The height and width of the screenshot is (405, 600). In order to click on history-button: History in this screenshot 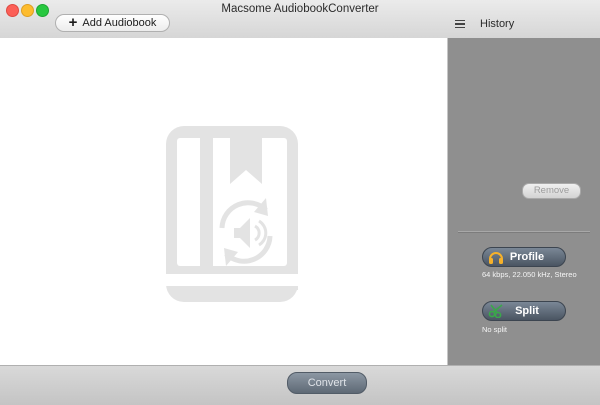, I will do `click(484, 24)`.